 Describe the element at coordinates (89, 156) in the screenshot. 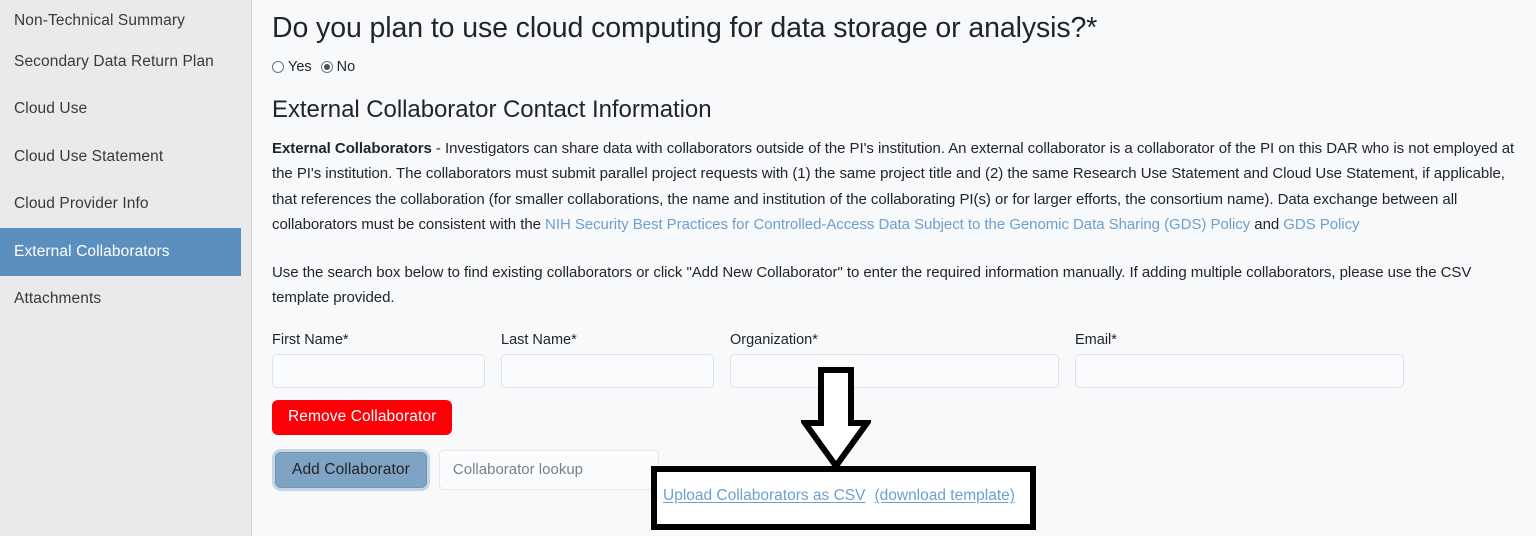

I see `sidebar-item-label: Cloud Use Statement` at that location.